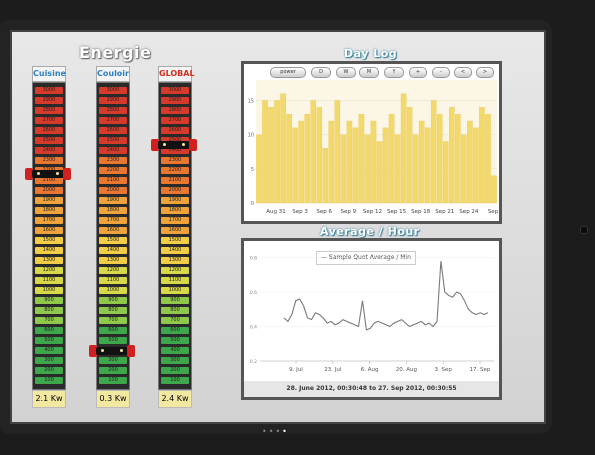  Describe the element at coordinates (113, 100) in the screenshot. I see `meter-segment: 2900` at that location.